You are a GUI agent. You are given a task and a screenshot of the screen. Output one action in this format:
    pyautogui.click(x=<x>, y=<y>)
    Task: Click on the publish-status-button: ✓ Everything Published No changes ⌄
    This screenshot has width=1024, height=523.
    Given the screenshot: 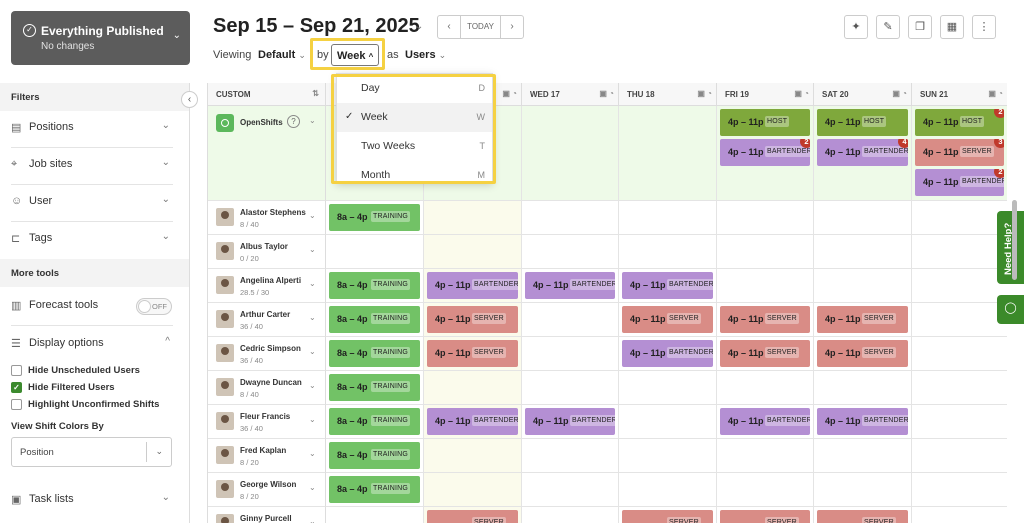 What is the action you would take?
    pyautogui.click(x=100, y=38)
    